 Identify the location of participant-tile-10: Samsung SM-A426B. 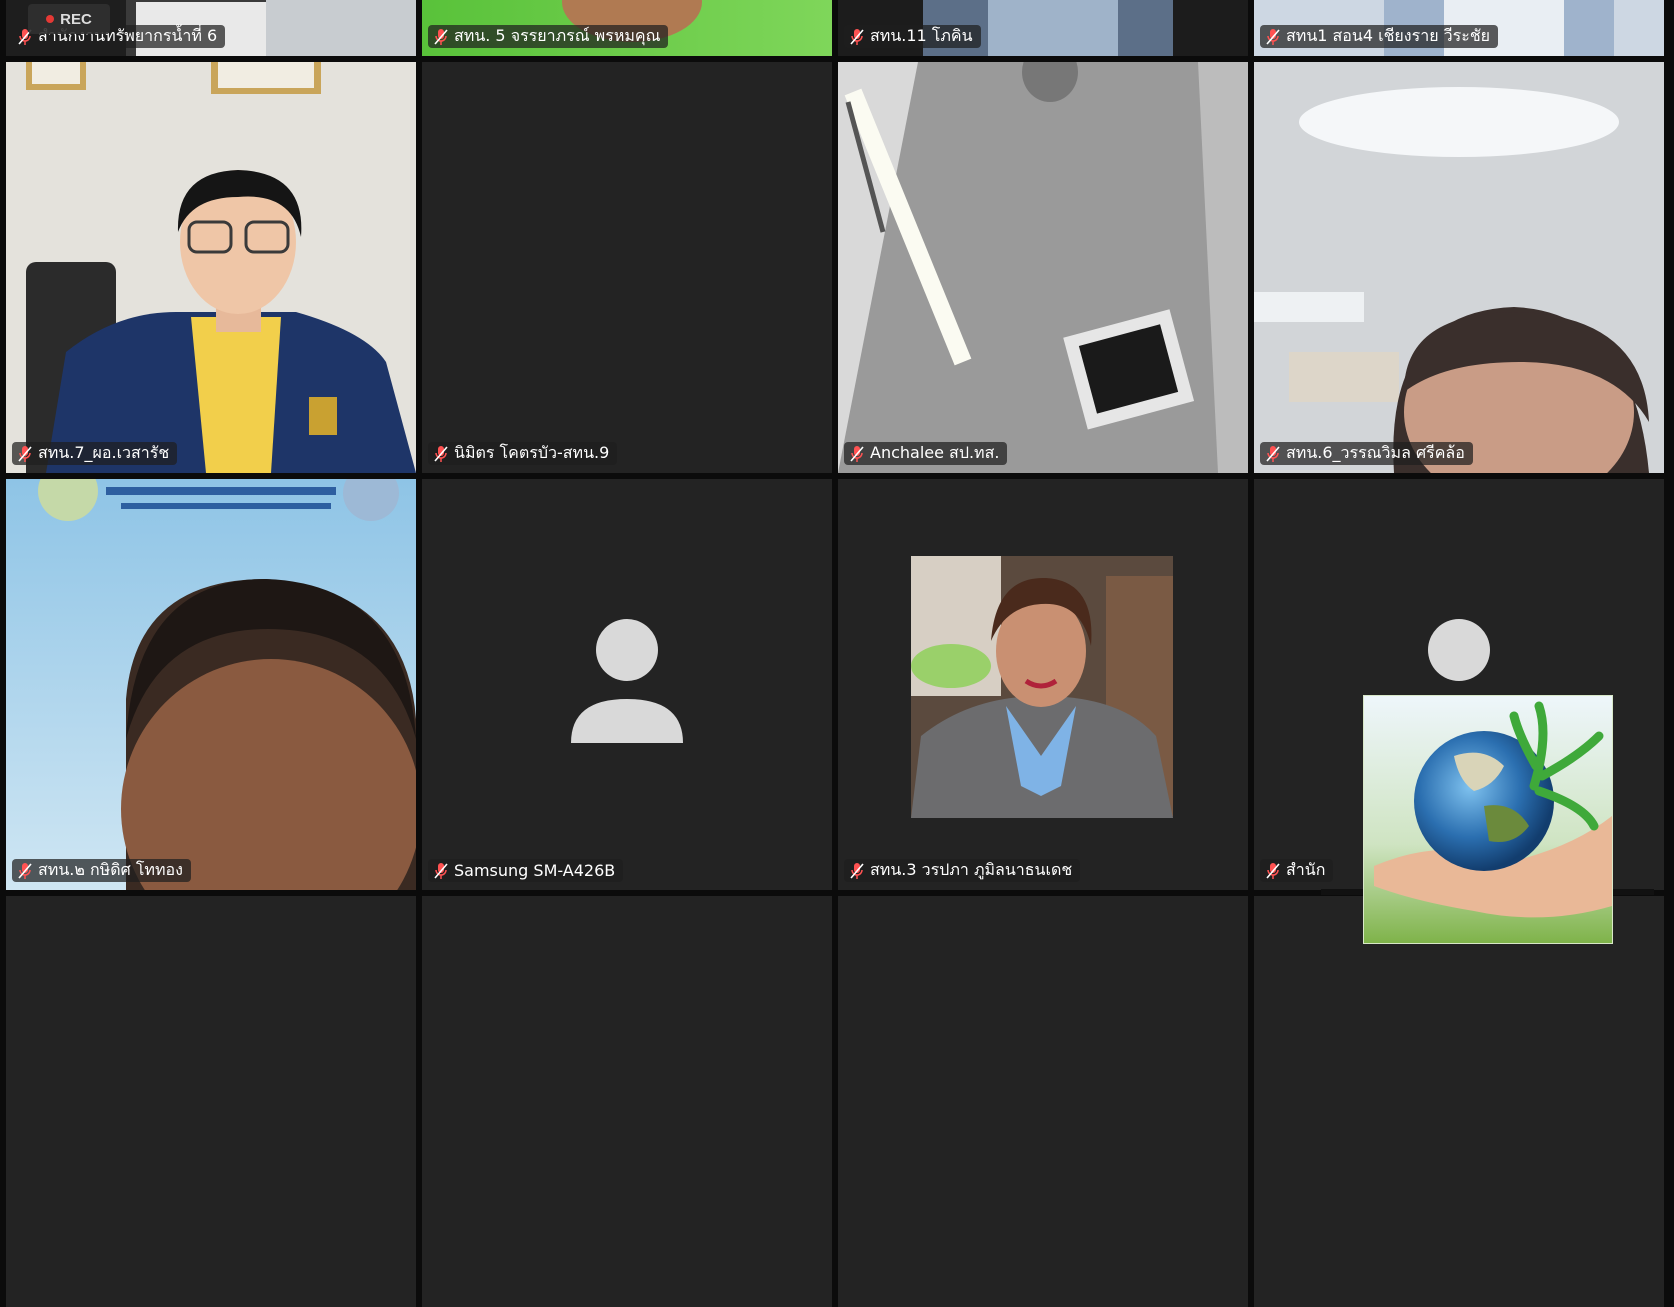
(627, 684).